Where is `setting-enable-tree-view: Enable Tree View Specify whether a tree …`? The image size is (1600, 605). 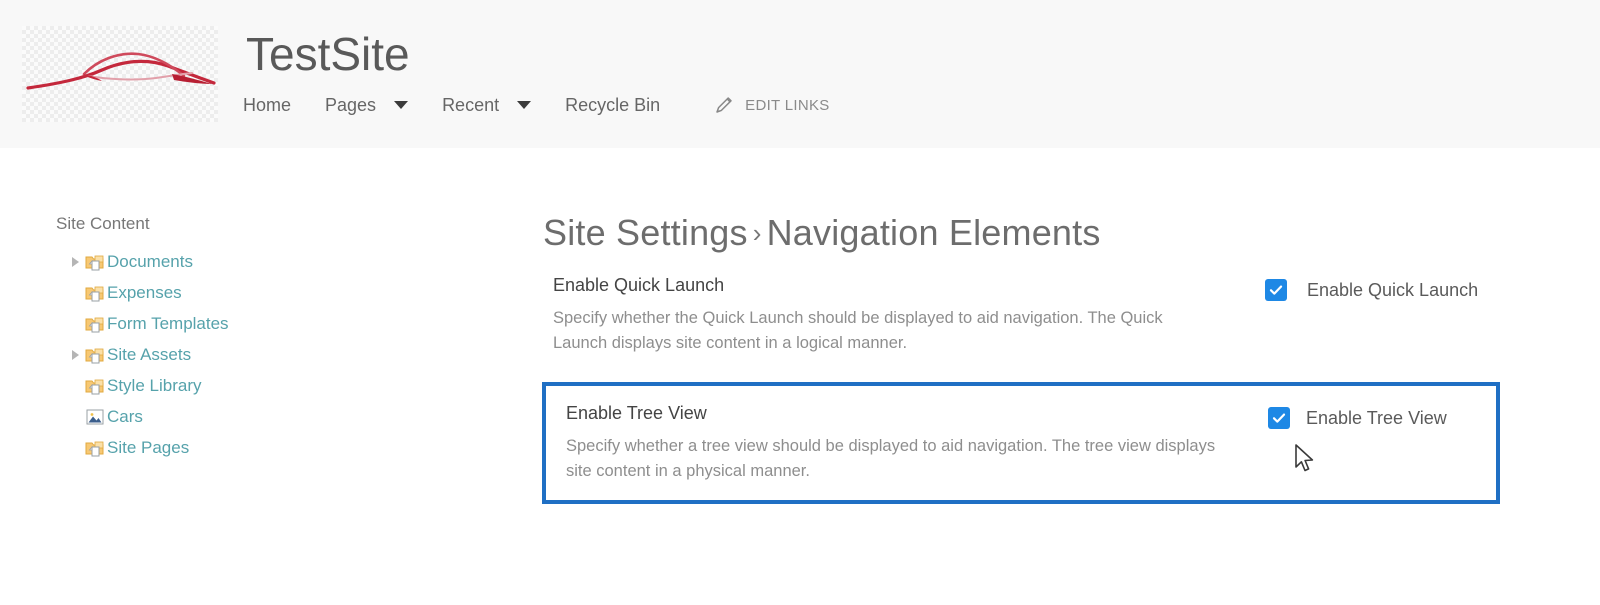
setting-enable-tree-view: Enable Tree View Specify whether a tree … is located at coordinates (1021, 443).